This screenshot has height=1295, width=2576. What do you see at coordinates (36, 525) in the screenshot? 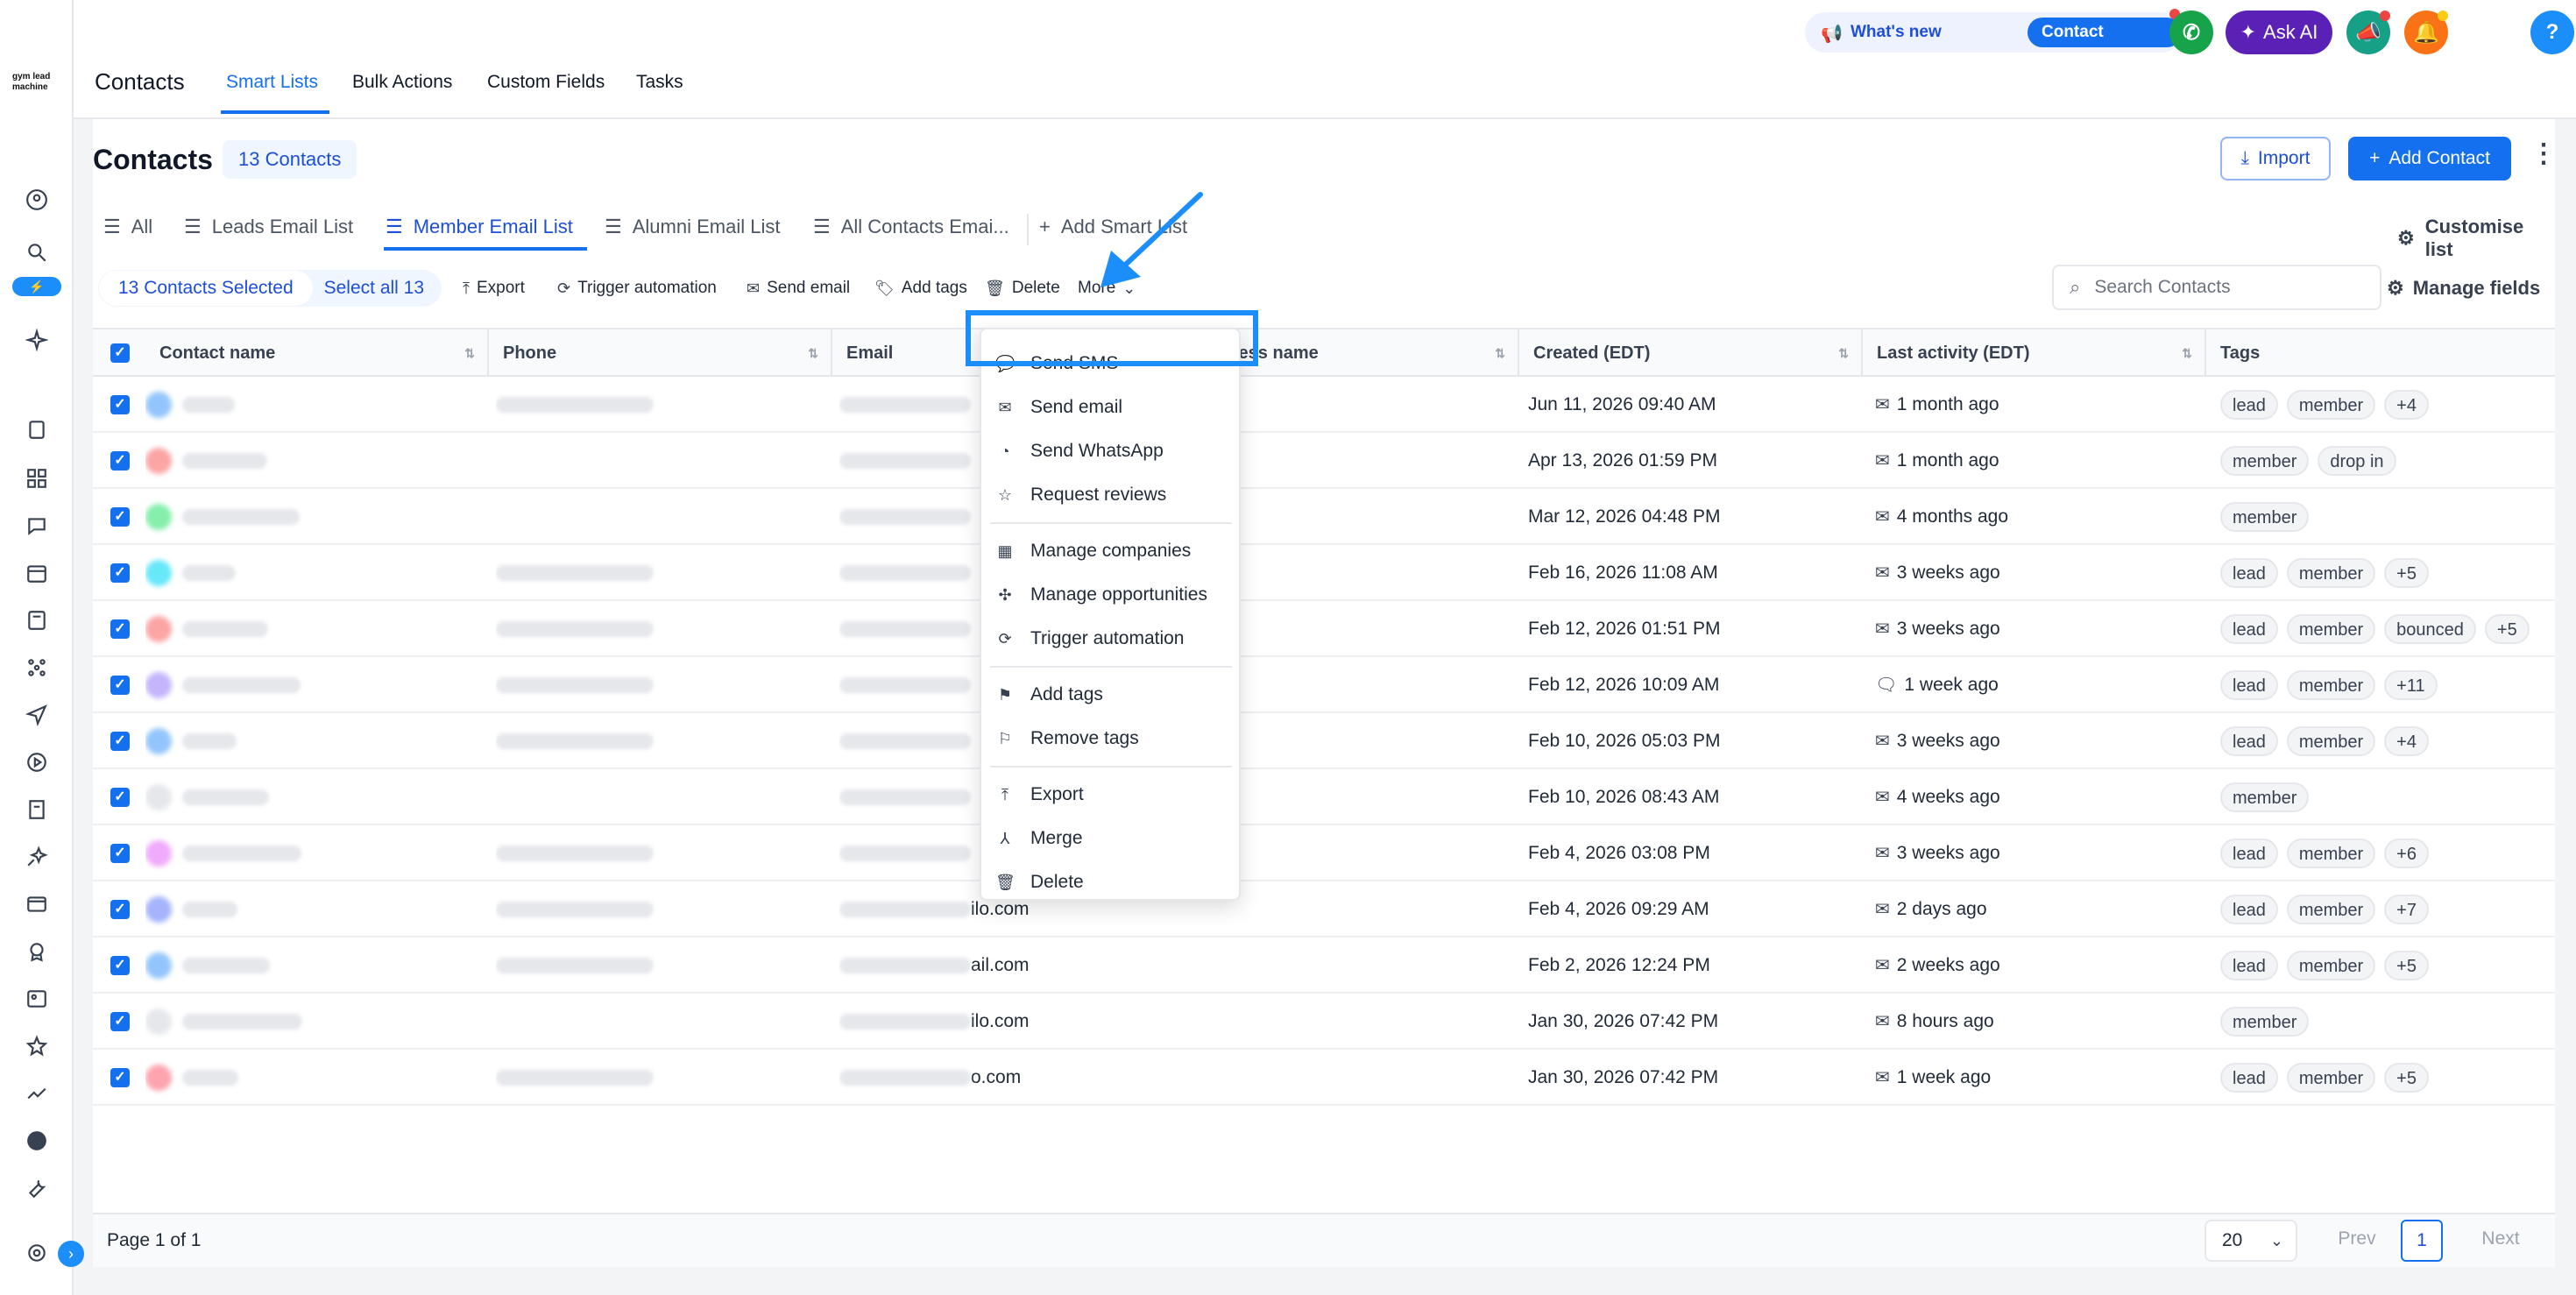
I see `conversations-icon` at bounding box center [36, 525].